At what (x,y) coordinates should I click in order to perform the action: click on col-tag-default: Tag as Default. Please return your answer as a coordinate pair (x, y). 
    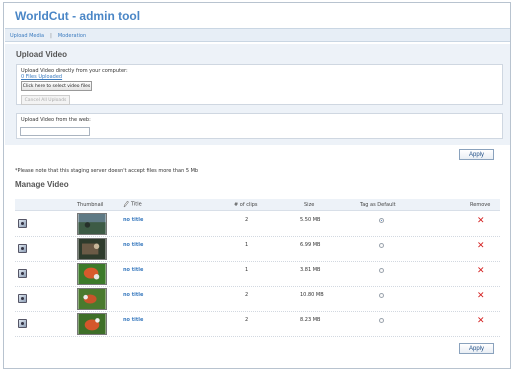
    Looking at the image, I should click on (378, 205).